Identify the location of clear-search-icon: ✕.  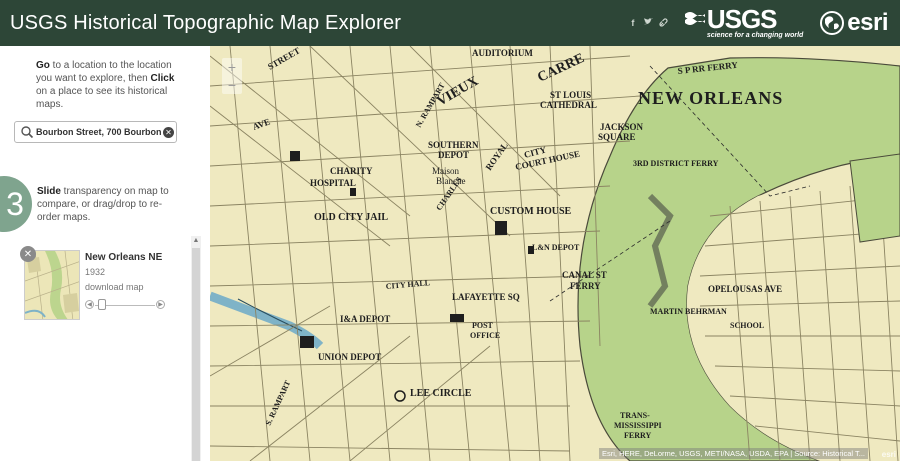
(168, 132).